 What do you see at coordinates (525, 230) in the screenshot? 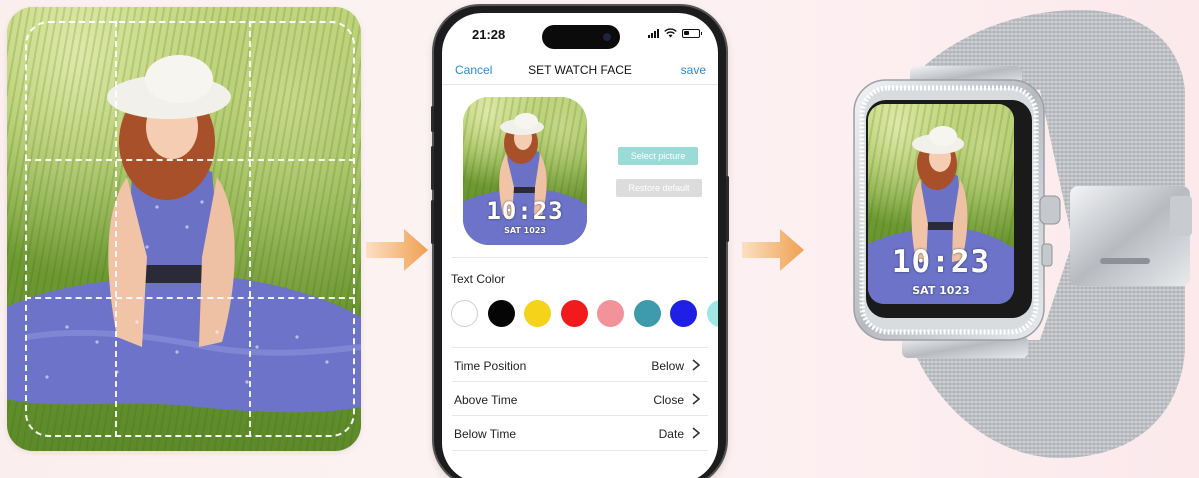
I see `preview-date: SAT 1023` at bounding box center [525, 230].